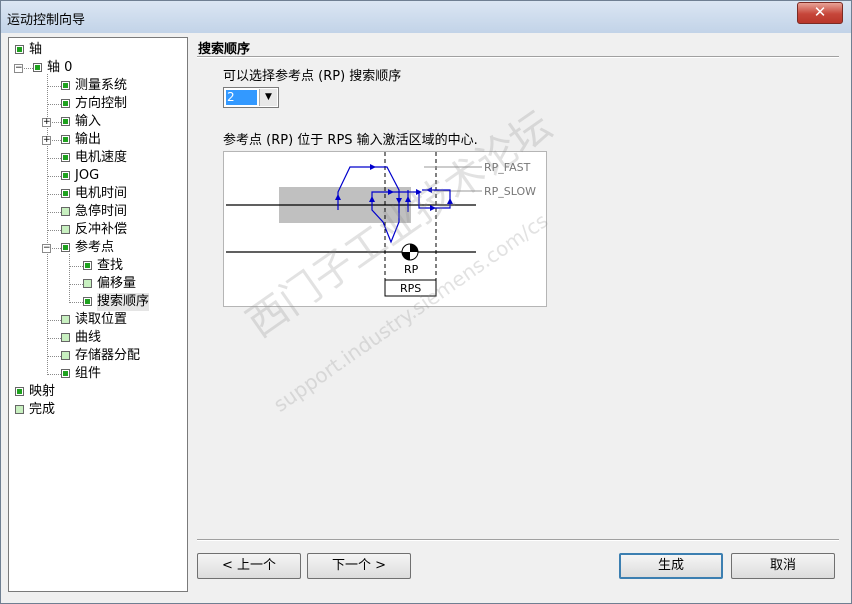 This screenshot has height=604, width=852. I want to click on prev-button: < 上一个, so click(249, 566).